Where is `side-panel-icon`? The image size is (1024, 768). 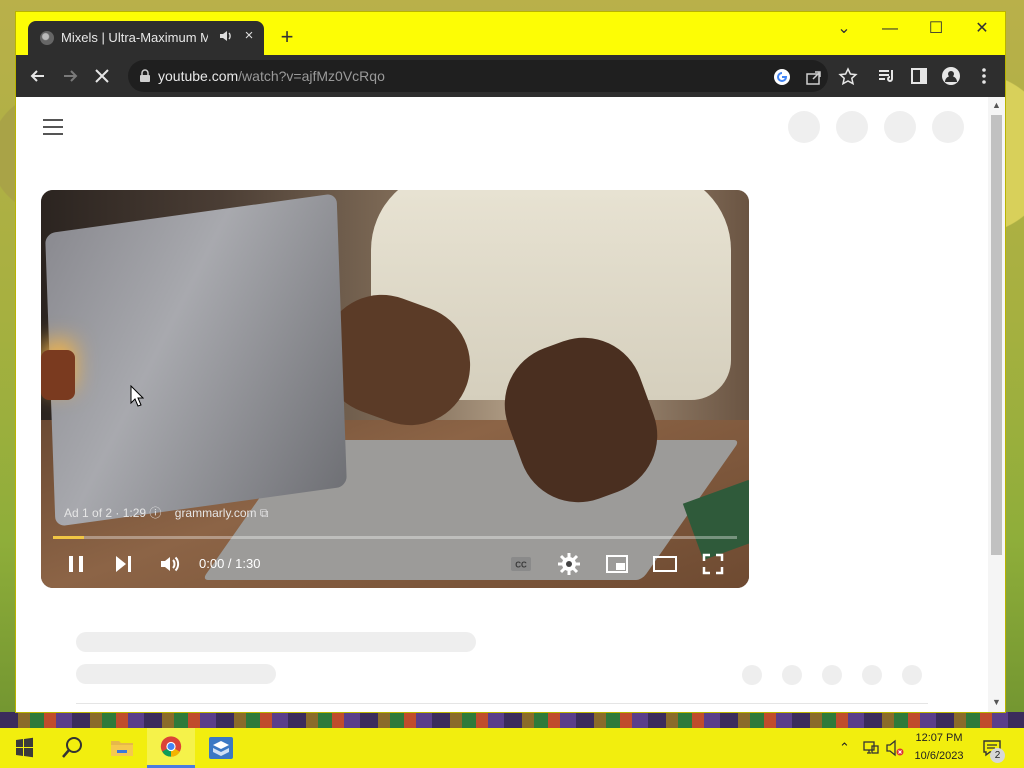
side-panel-icon is located at coordinates (919, 76).